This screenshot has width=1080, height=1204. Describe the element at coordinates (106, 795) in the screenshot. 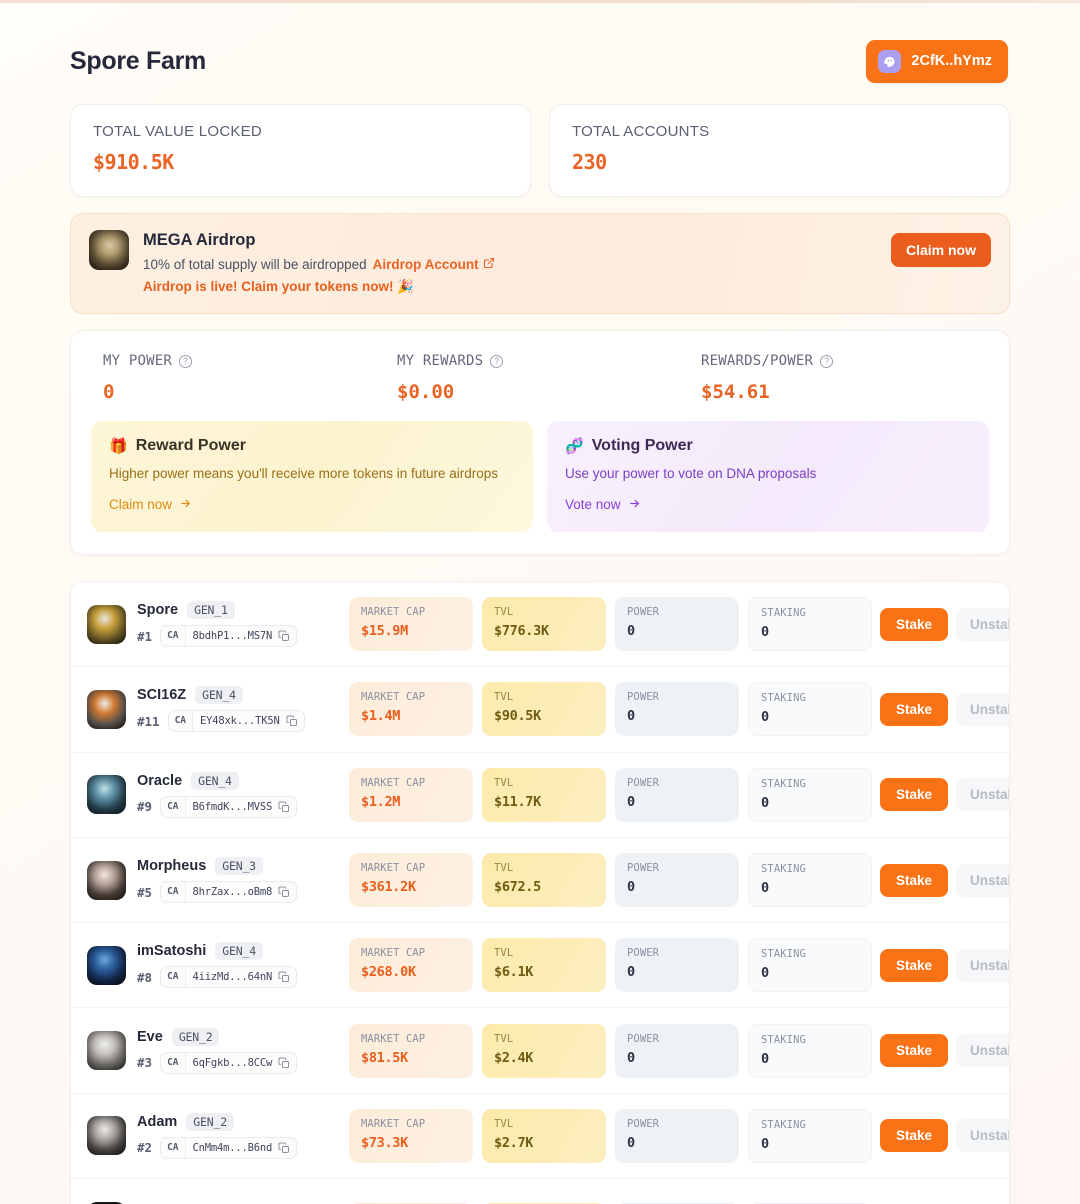

I see `token-avatar` at that location.